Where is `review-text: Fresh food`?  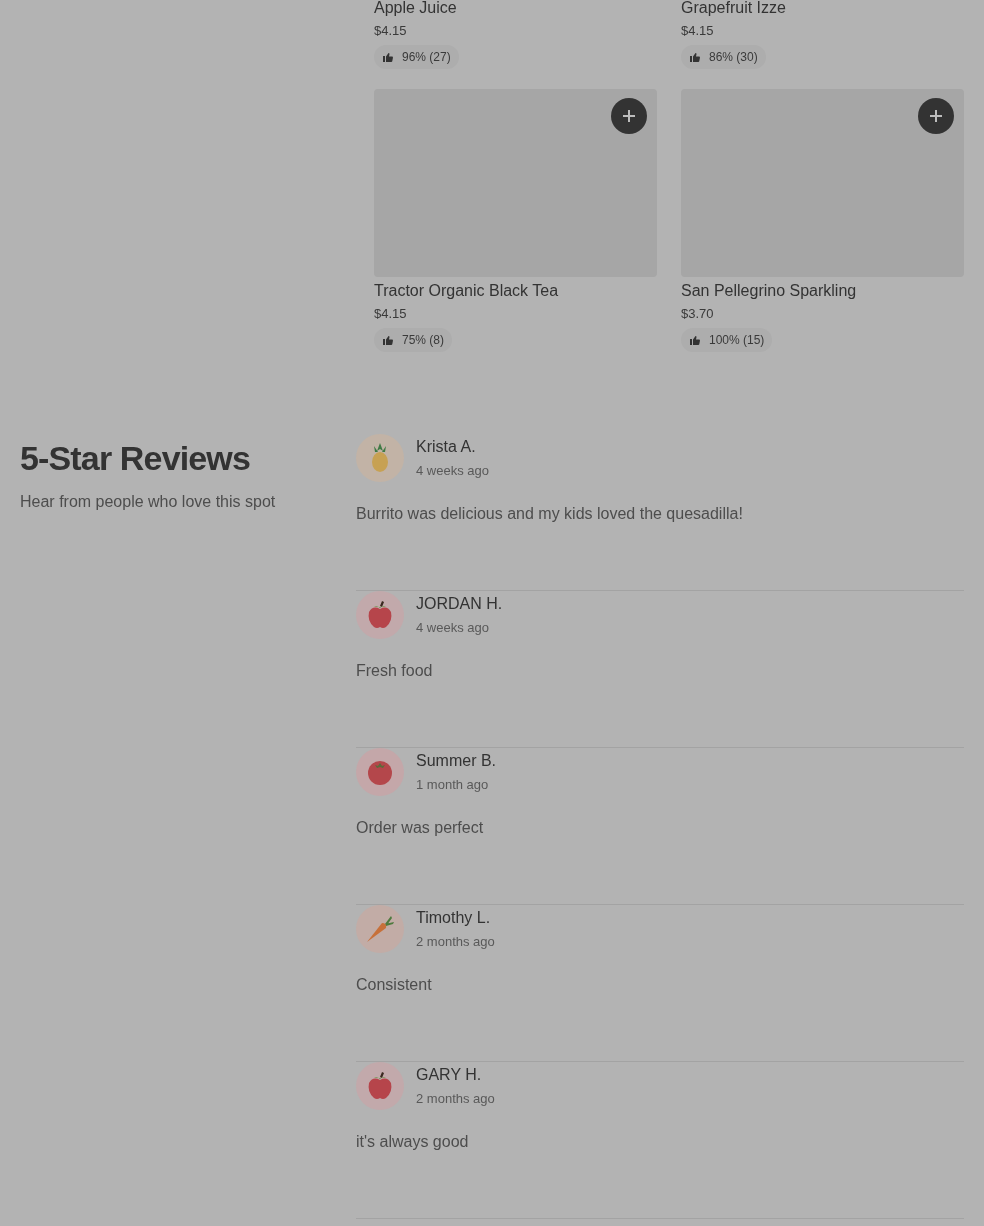 review-text: Fresh food is located at coordinates (395, 671).